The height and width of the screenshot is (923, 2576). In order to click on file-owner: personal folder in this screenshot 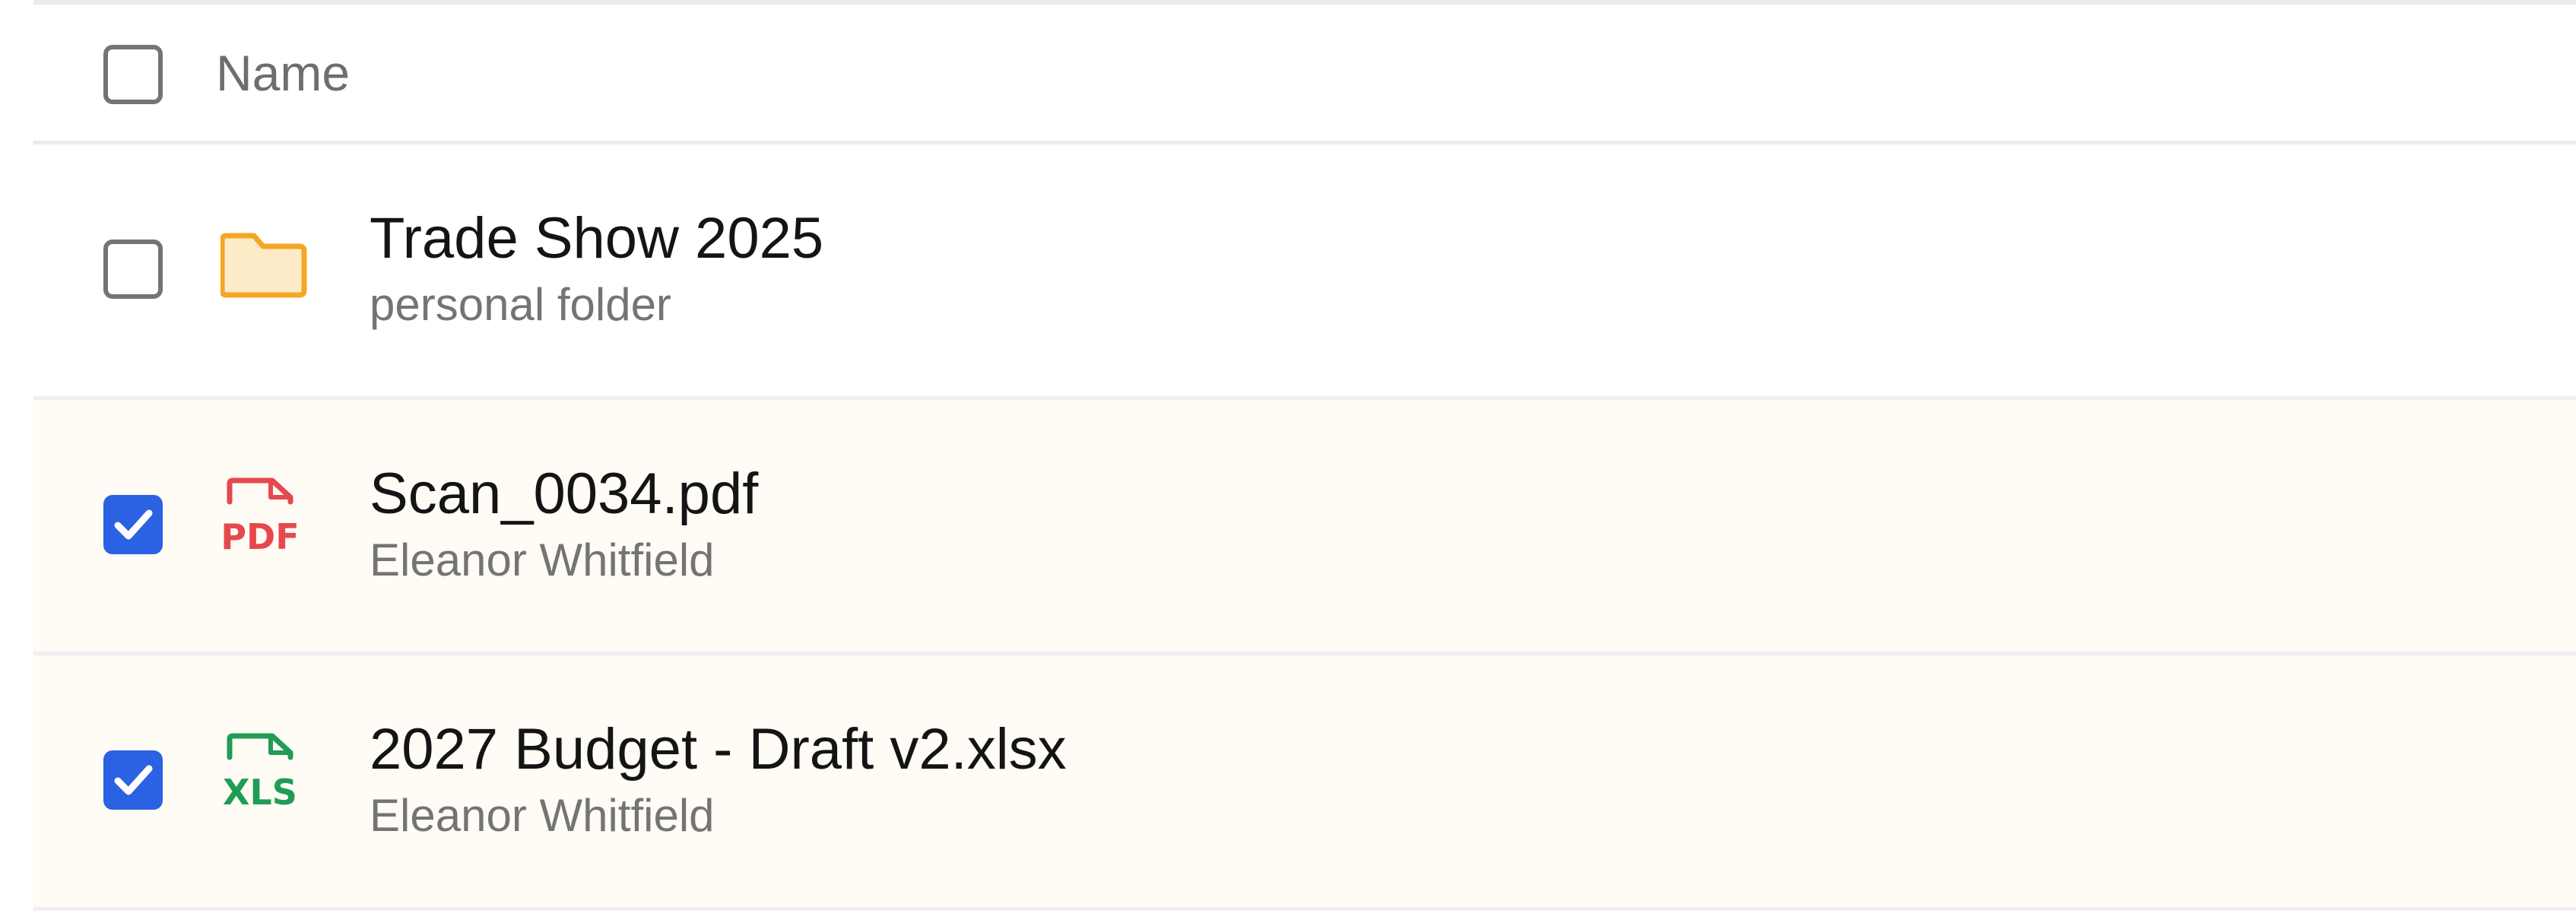, I will do `click(521, 304)`.